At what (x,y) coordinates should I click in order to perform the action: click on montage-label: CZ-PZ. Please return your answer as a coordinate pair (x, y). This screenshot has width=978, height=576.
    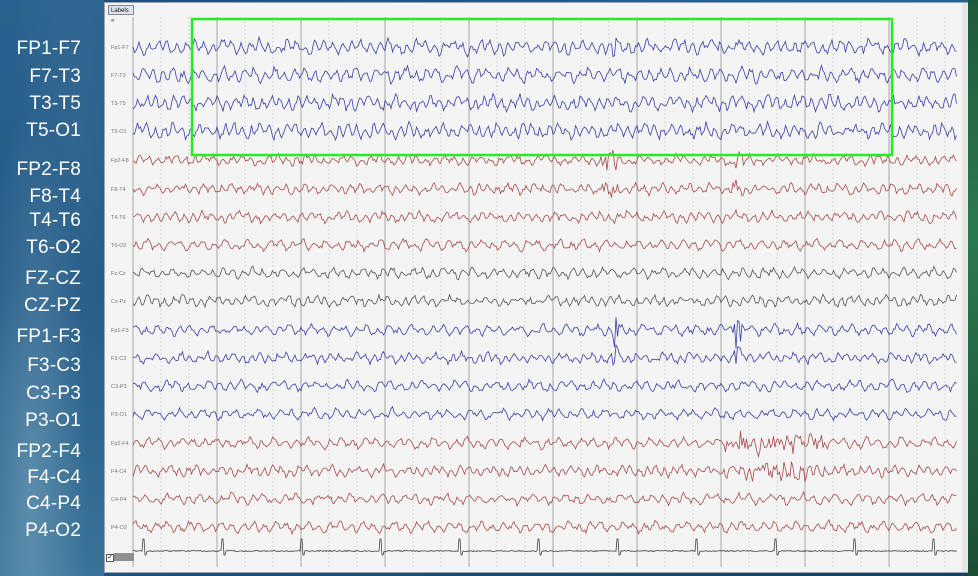
    Looking at the image, I should click on (52, 305).